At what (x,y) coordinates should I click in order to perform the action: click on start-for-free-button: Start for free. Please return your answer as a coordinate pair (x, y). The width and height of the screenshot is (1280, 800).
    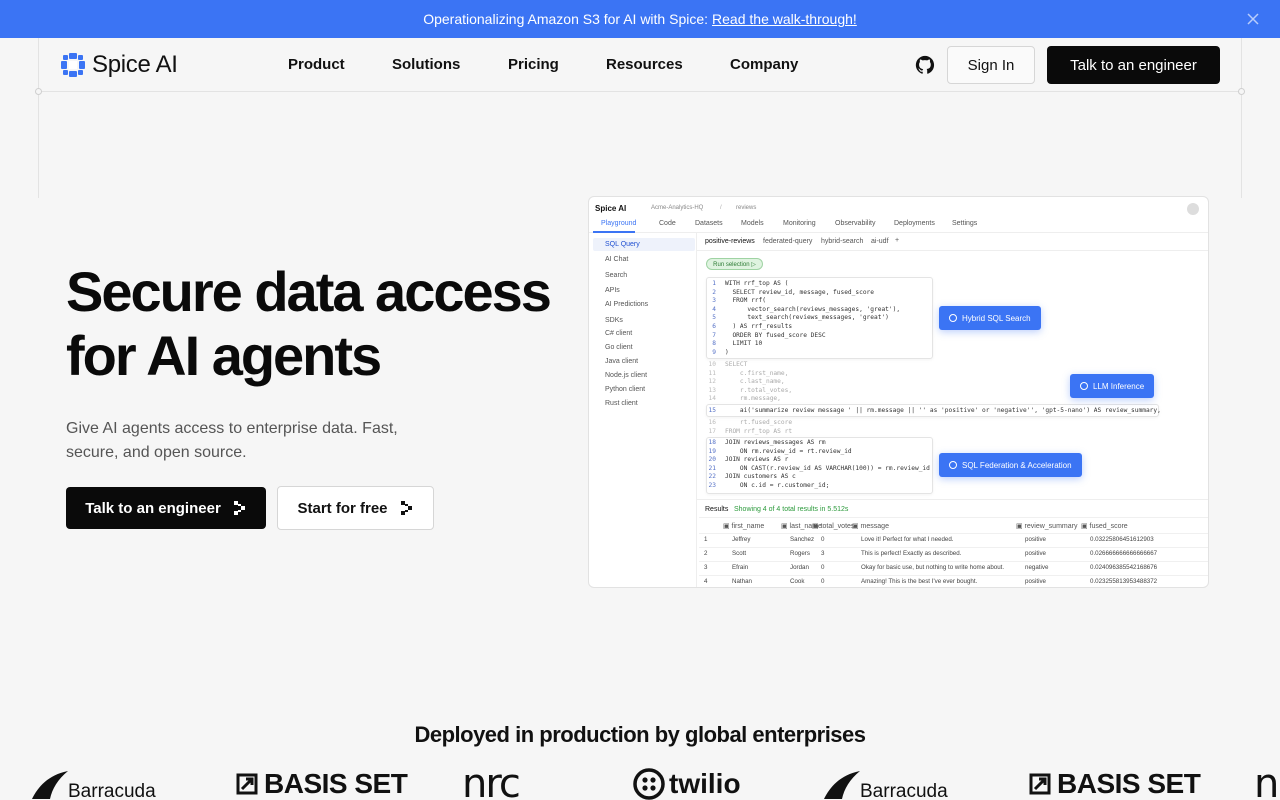
    Looking at the image, I should click on (355, 508).